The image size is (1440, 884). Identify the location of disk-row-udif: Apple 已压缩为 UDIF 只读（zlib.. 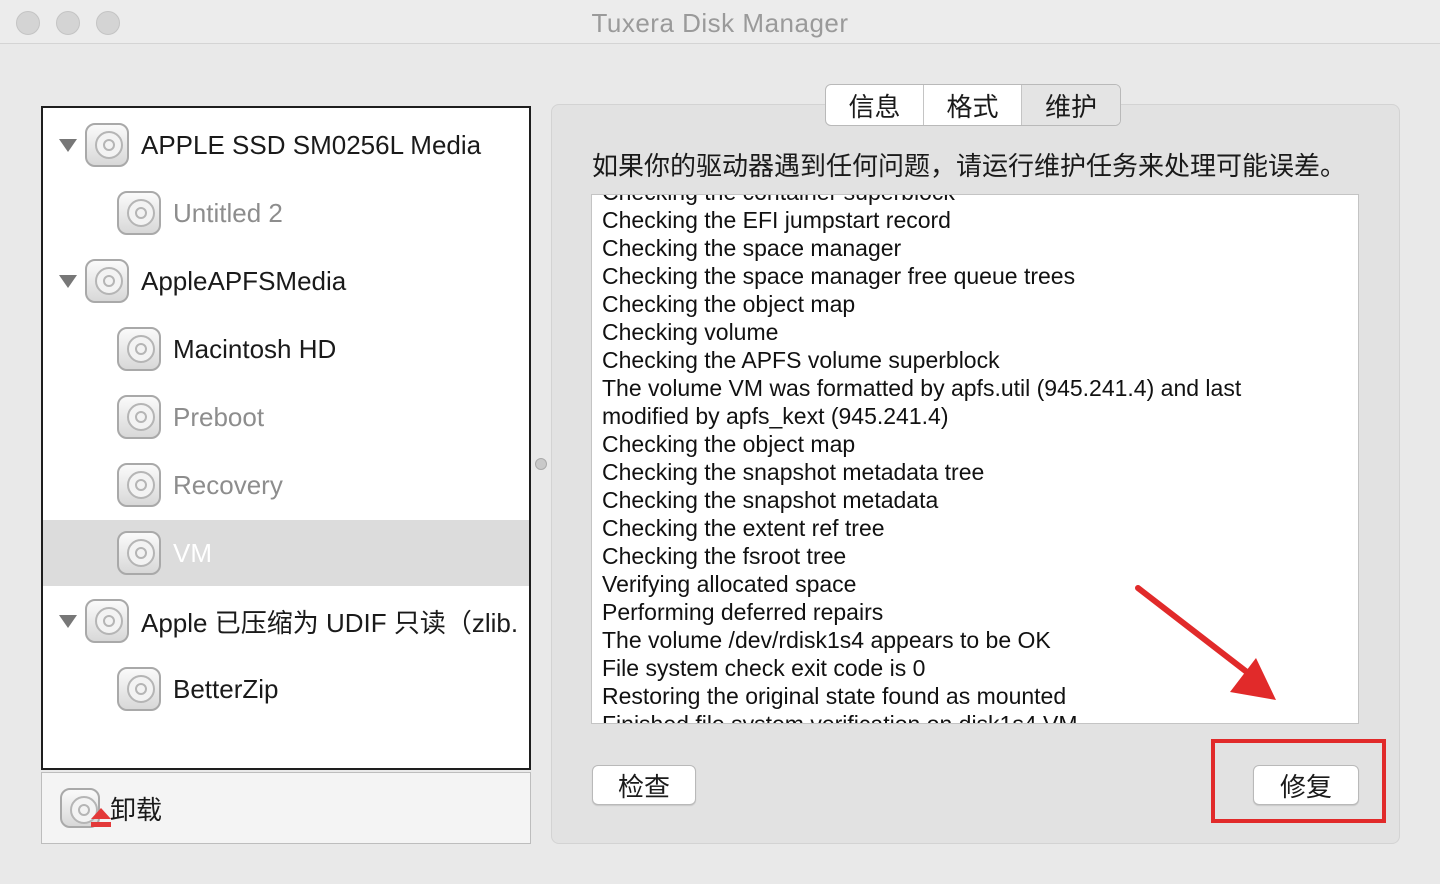
(286, 621).